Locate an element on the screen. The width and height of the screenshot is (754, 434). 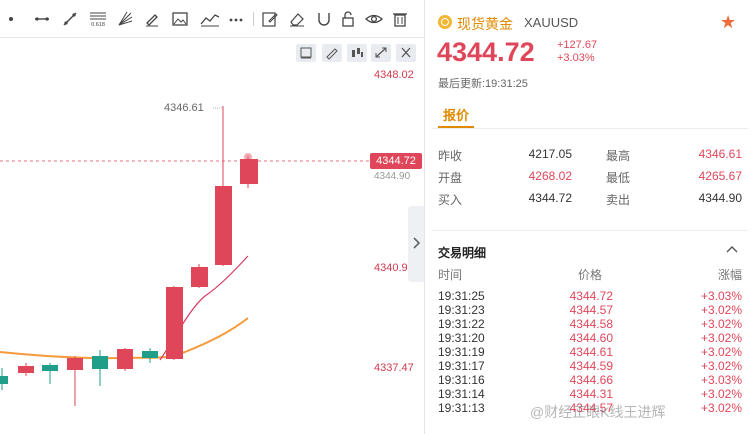
trade-price: 4344.72 is located at coordinates (591, 296).